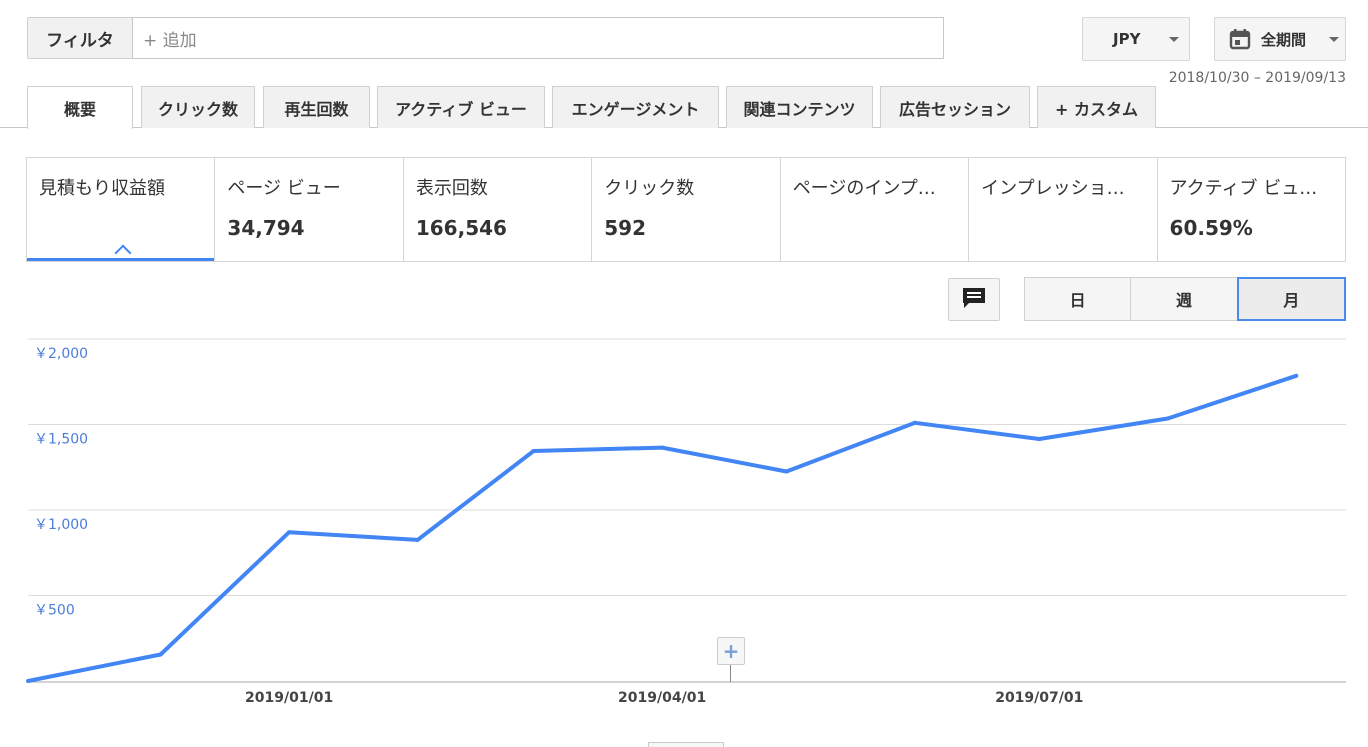 The image size is (1368, 747). I want to click on metric-label: 表示回数, so click(451, 188).